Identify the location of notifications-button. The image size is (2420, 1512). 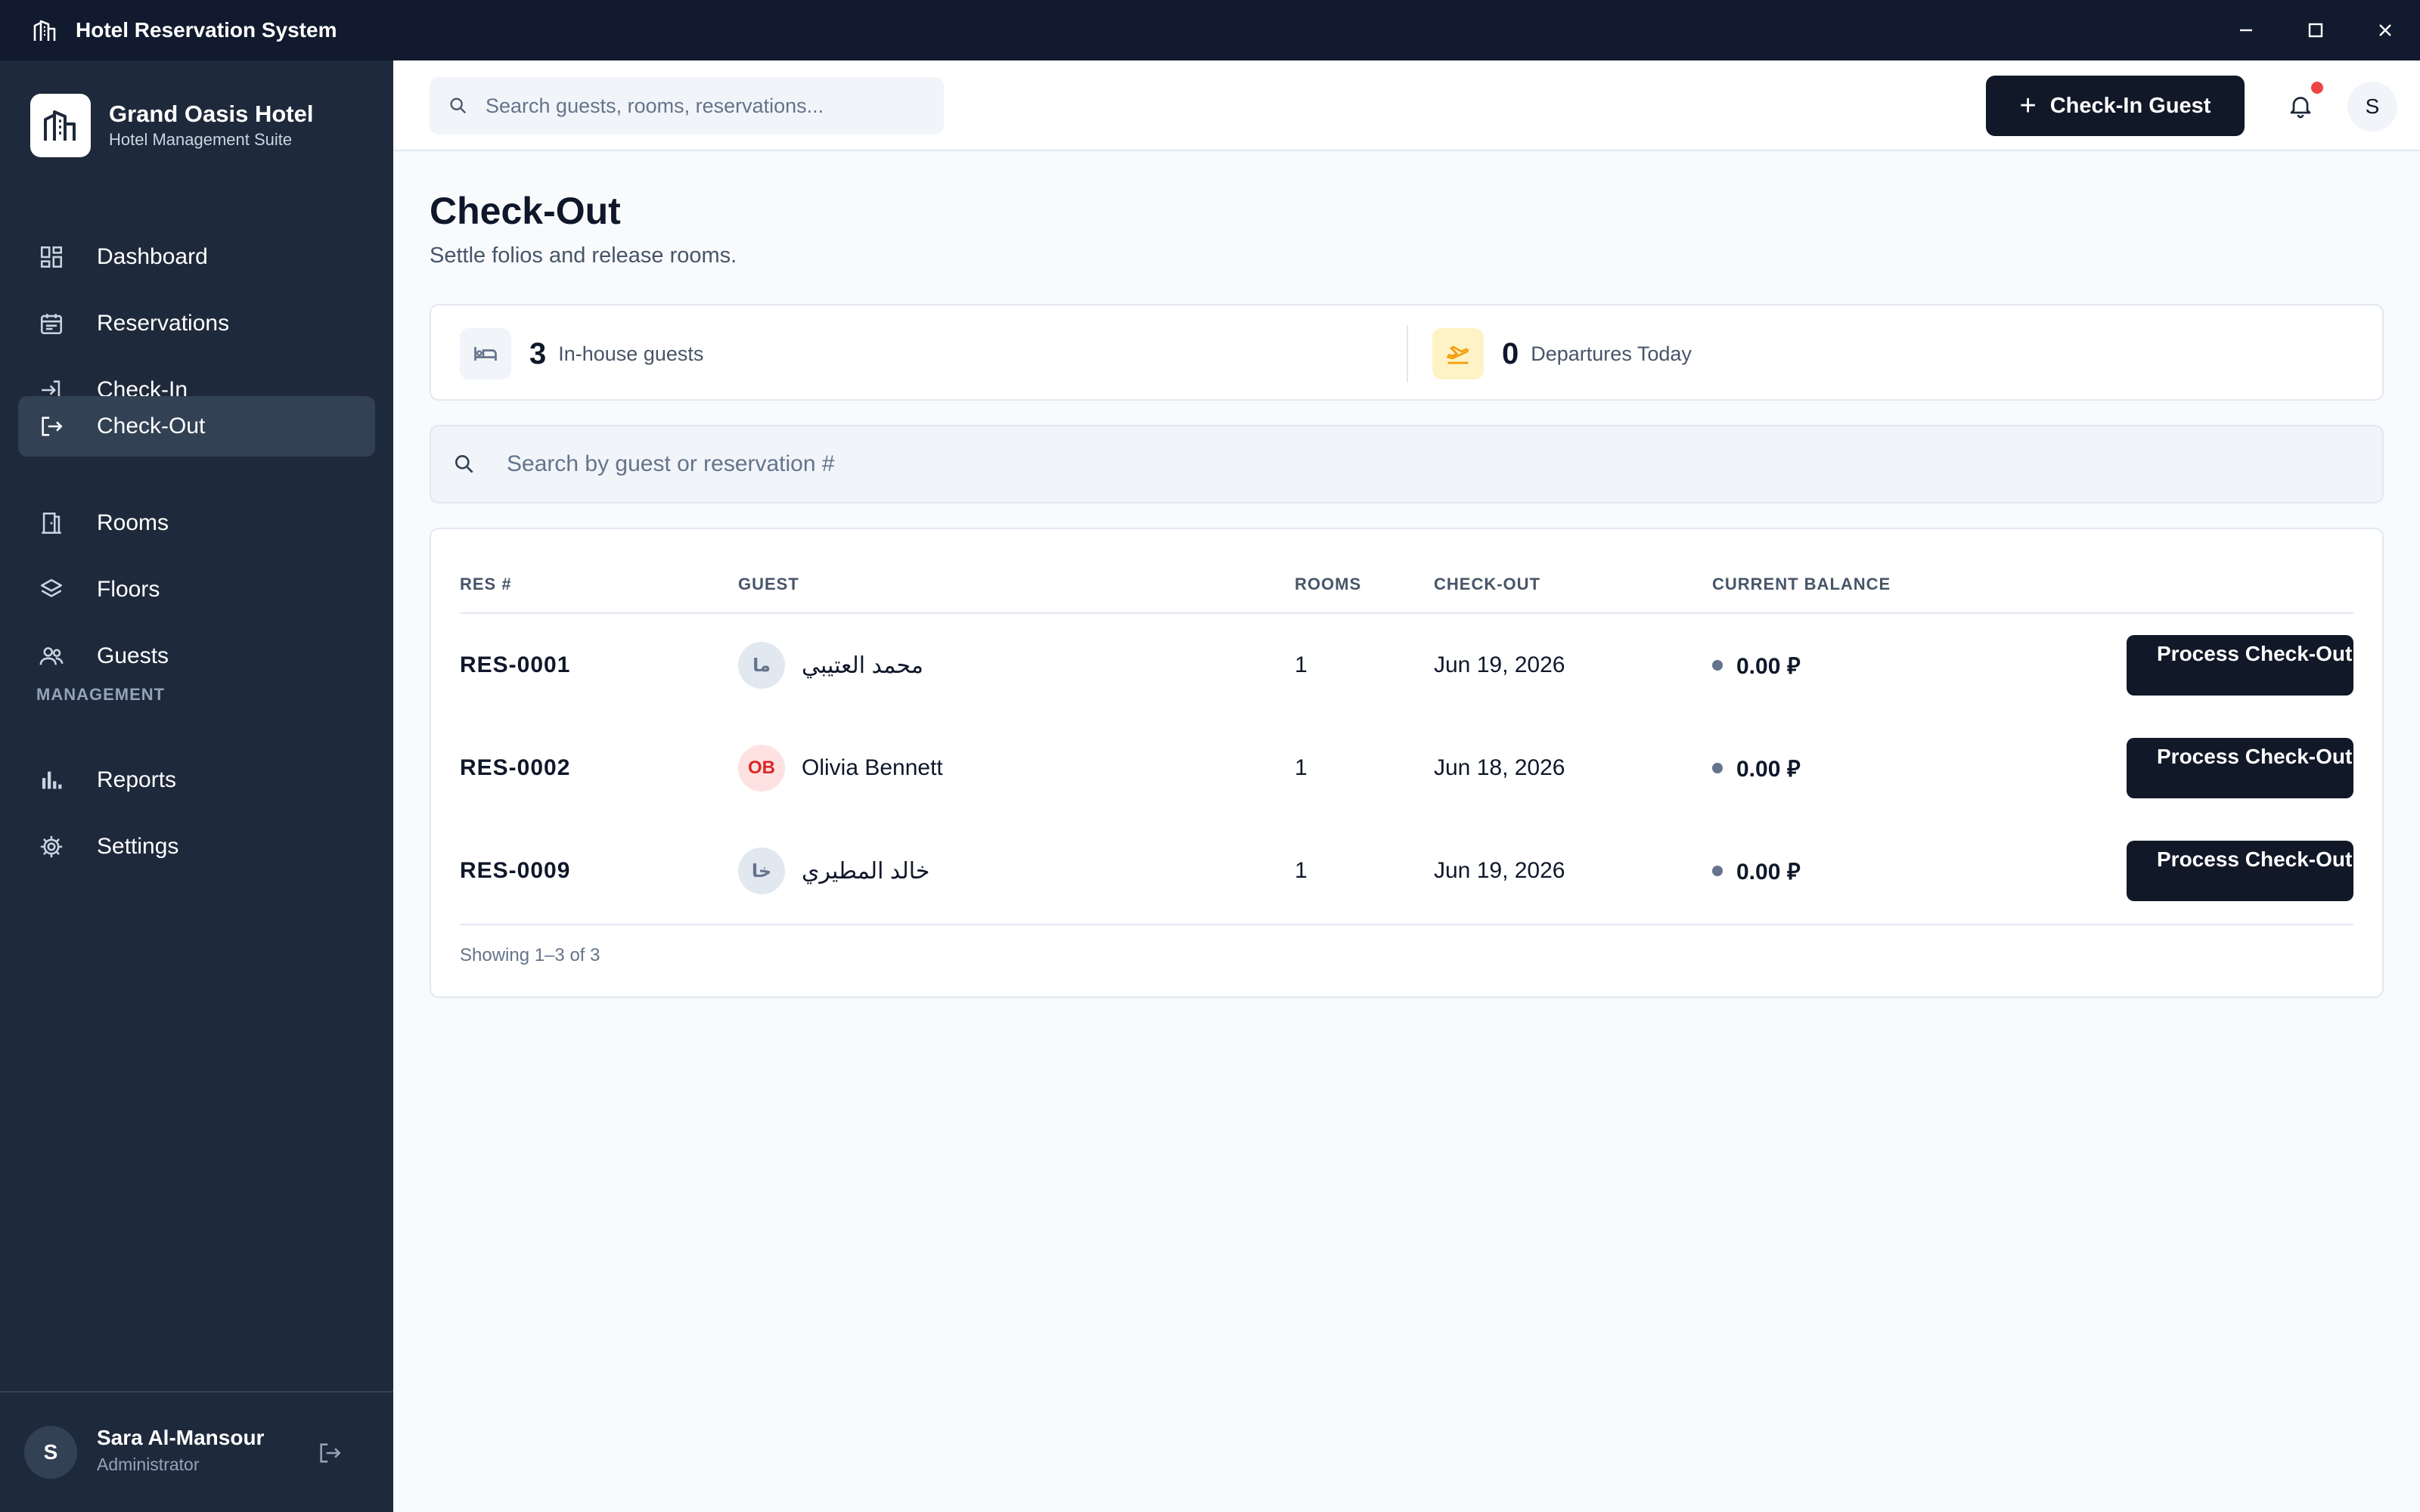
(2300, 105).